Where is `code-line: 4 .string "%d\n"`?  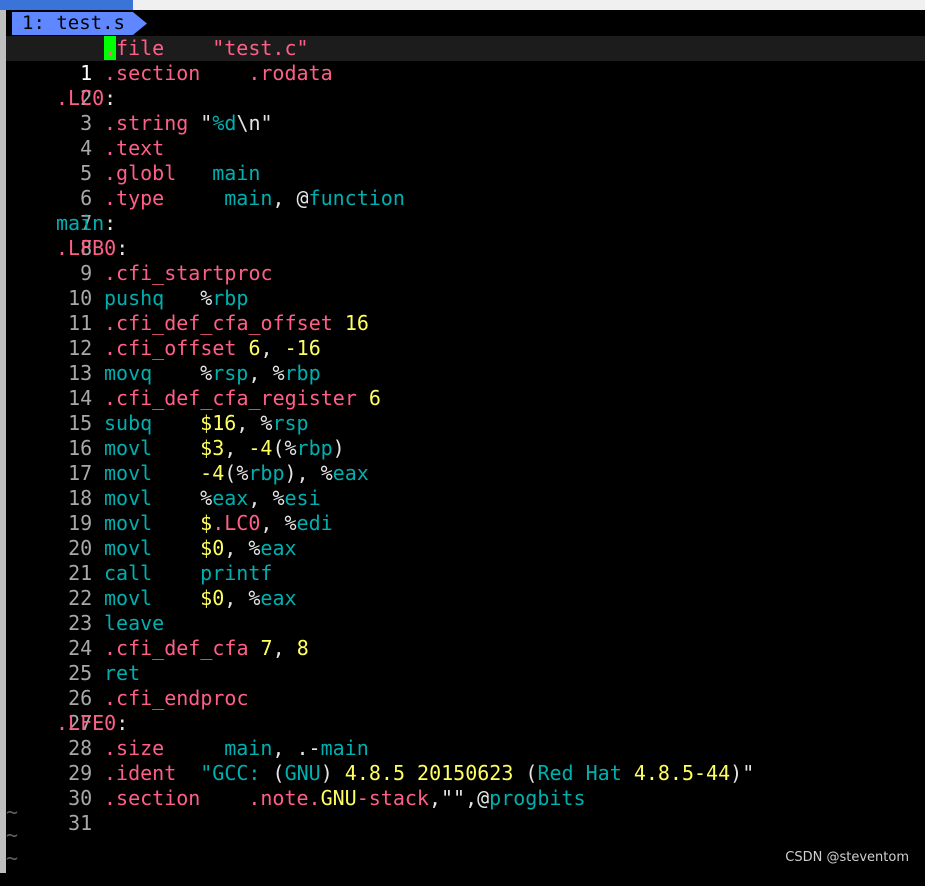 code-line: 4 .string "%d\n" is located at coordinates (465, 135).